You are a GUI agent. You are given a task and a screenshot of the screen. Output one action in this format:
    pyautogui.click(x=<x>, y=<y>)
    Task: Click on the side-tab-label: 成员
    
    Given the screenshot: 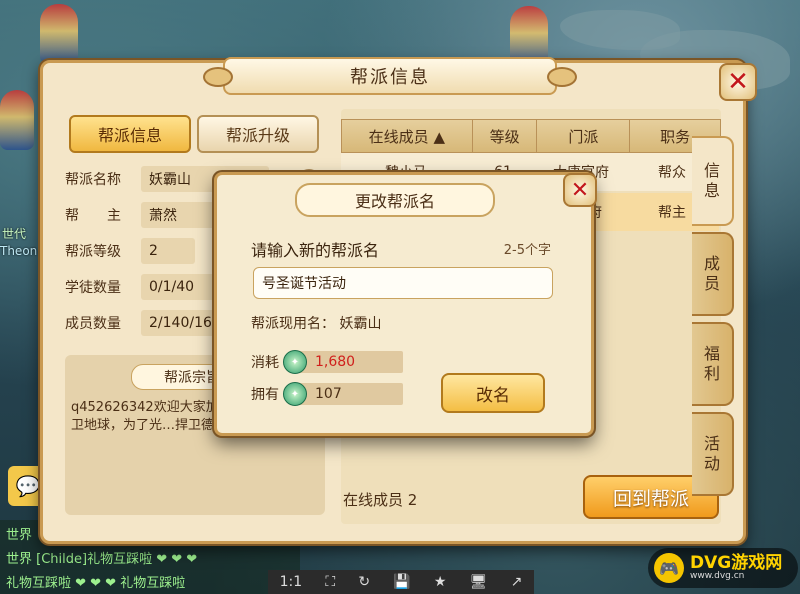 What is the action you would take?
    pyautogui.click(x=711, y=273)
    